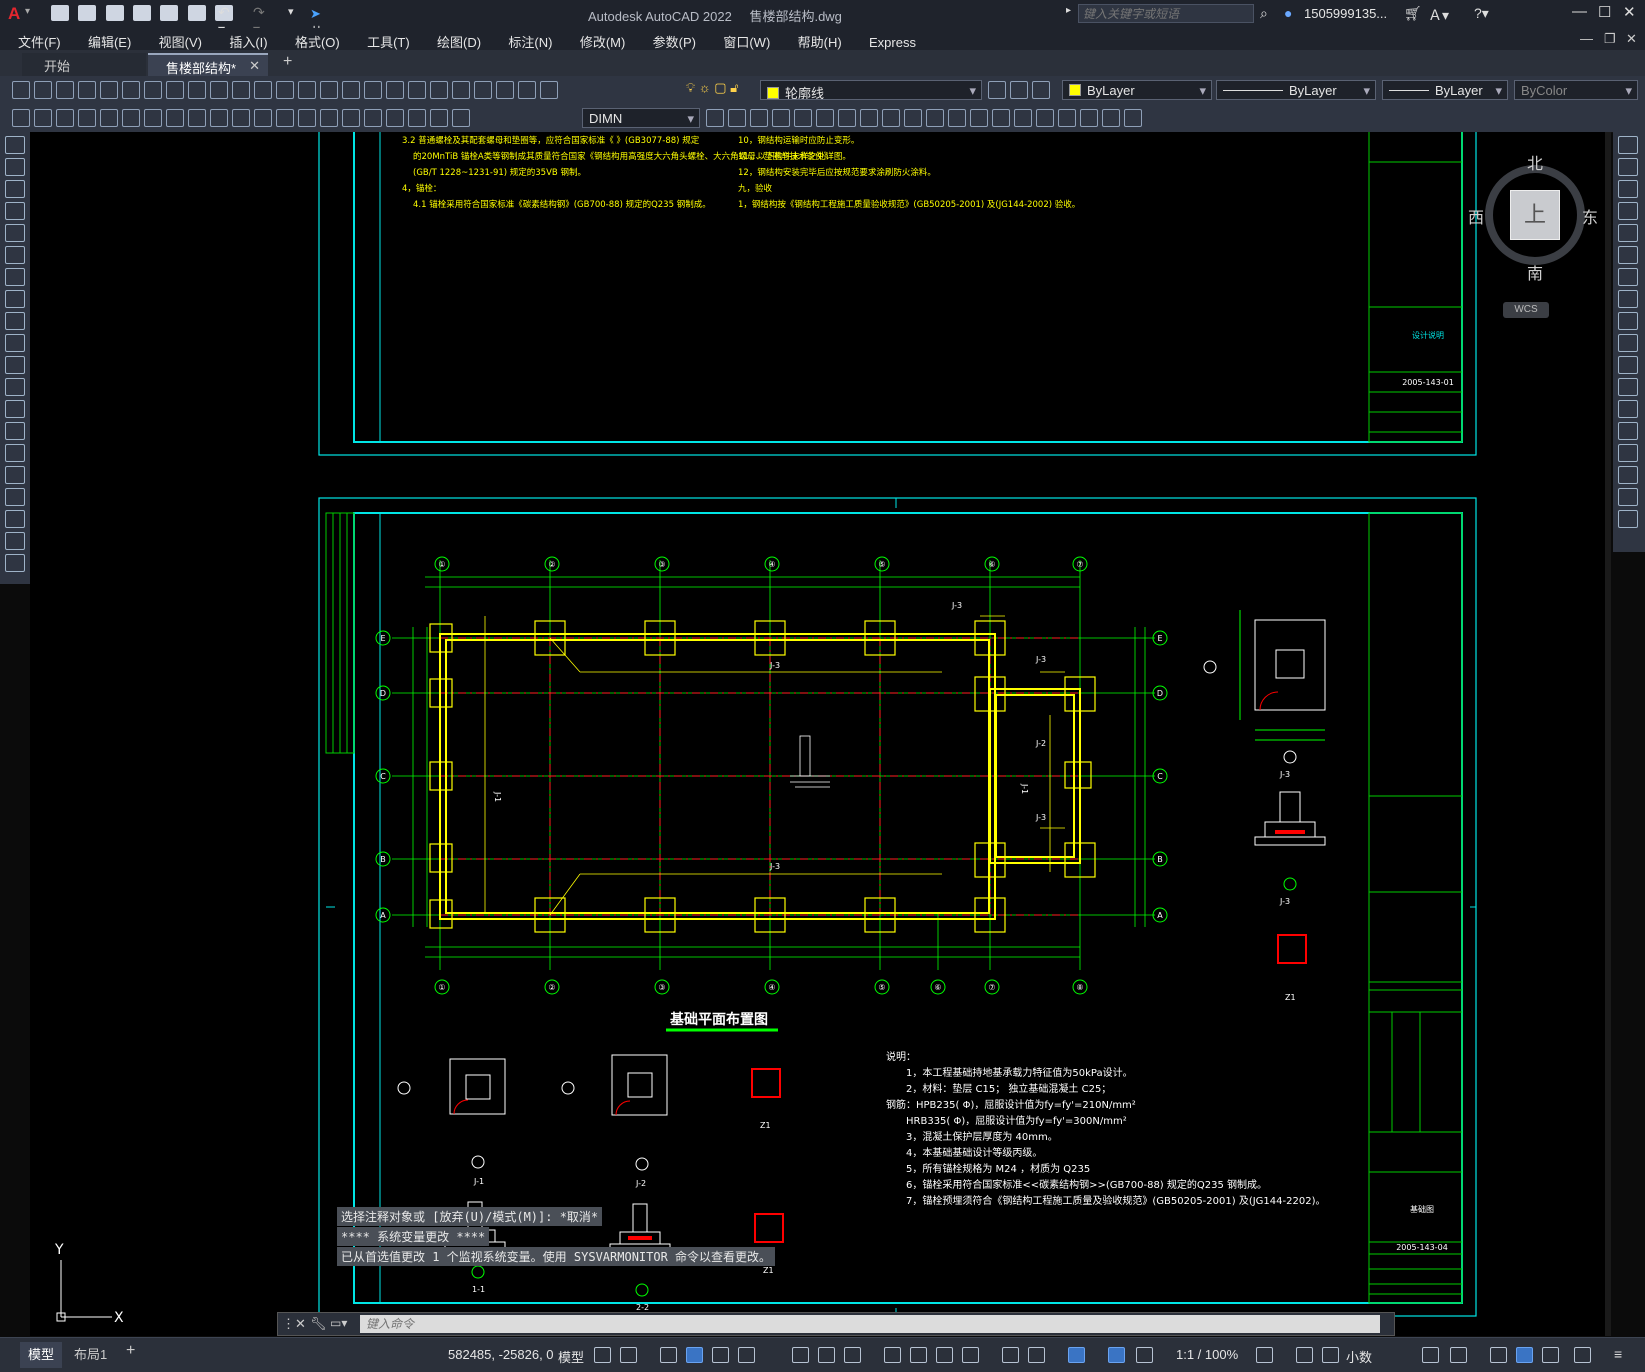 The height and width of the screenshot is (1372, 1645). What do you see at coordinates (641, 118) in the screenshot?
I see `dimstyle-dropdown: DIMN ▾` at bounding box center [641, 118].